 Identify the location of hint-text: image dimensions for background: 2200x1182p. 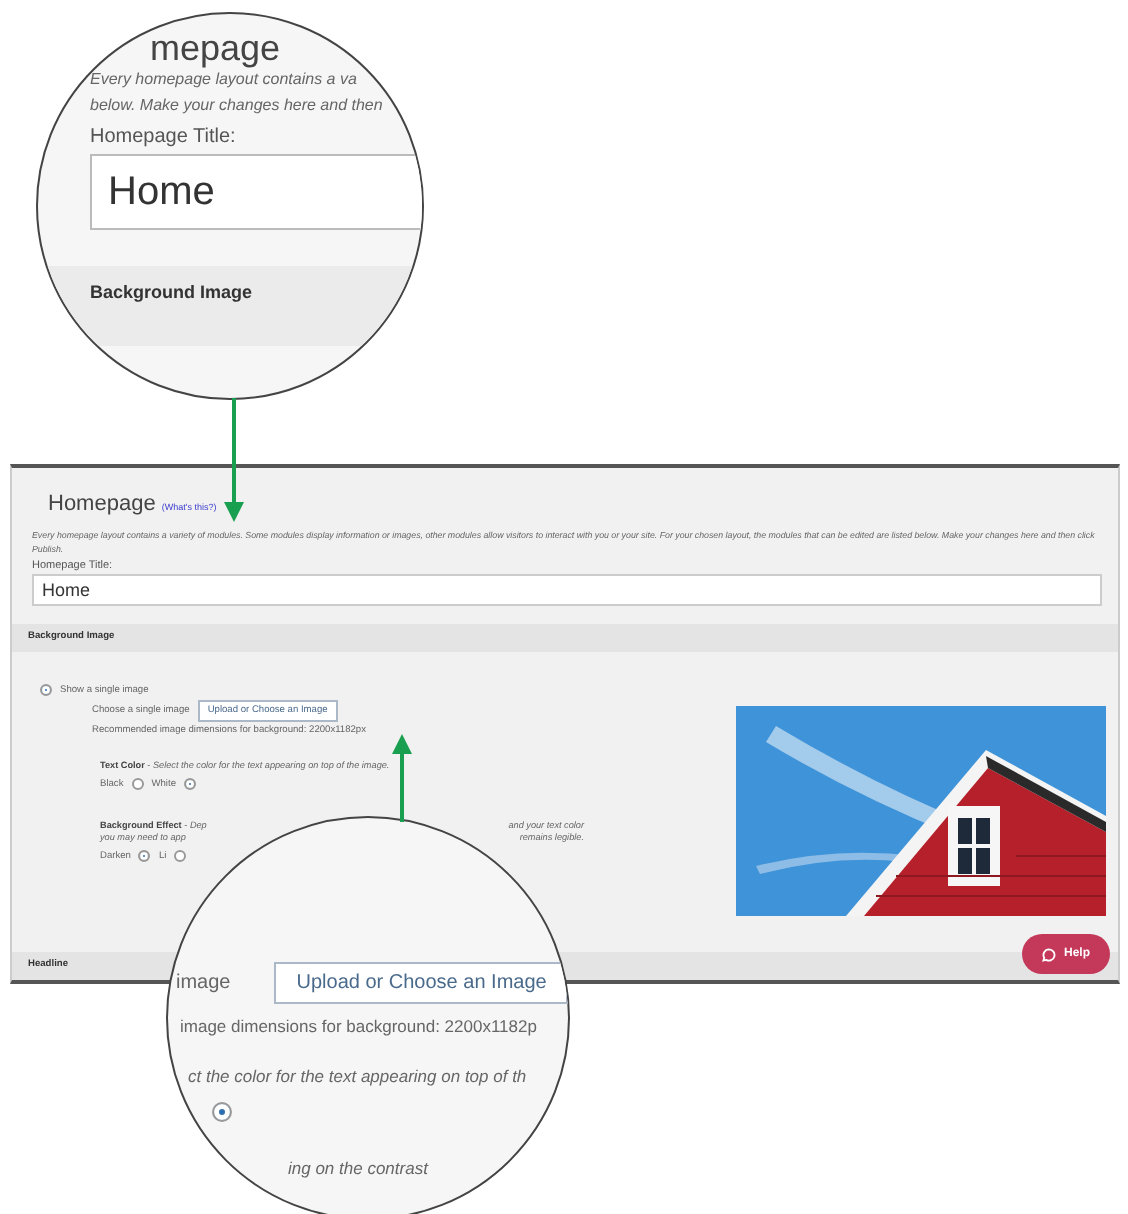
(358, 1026).